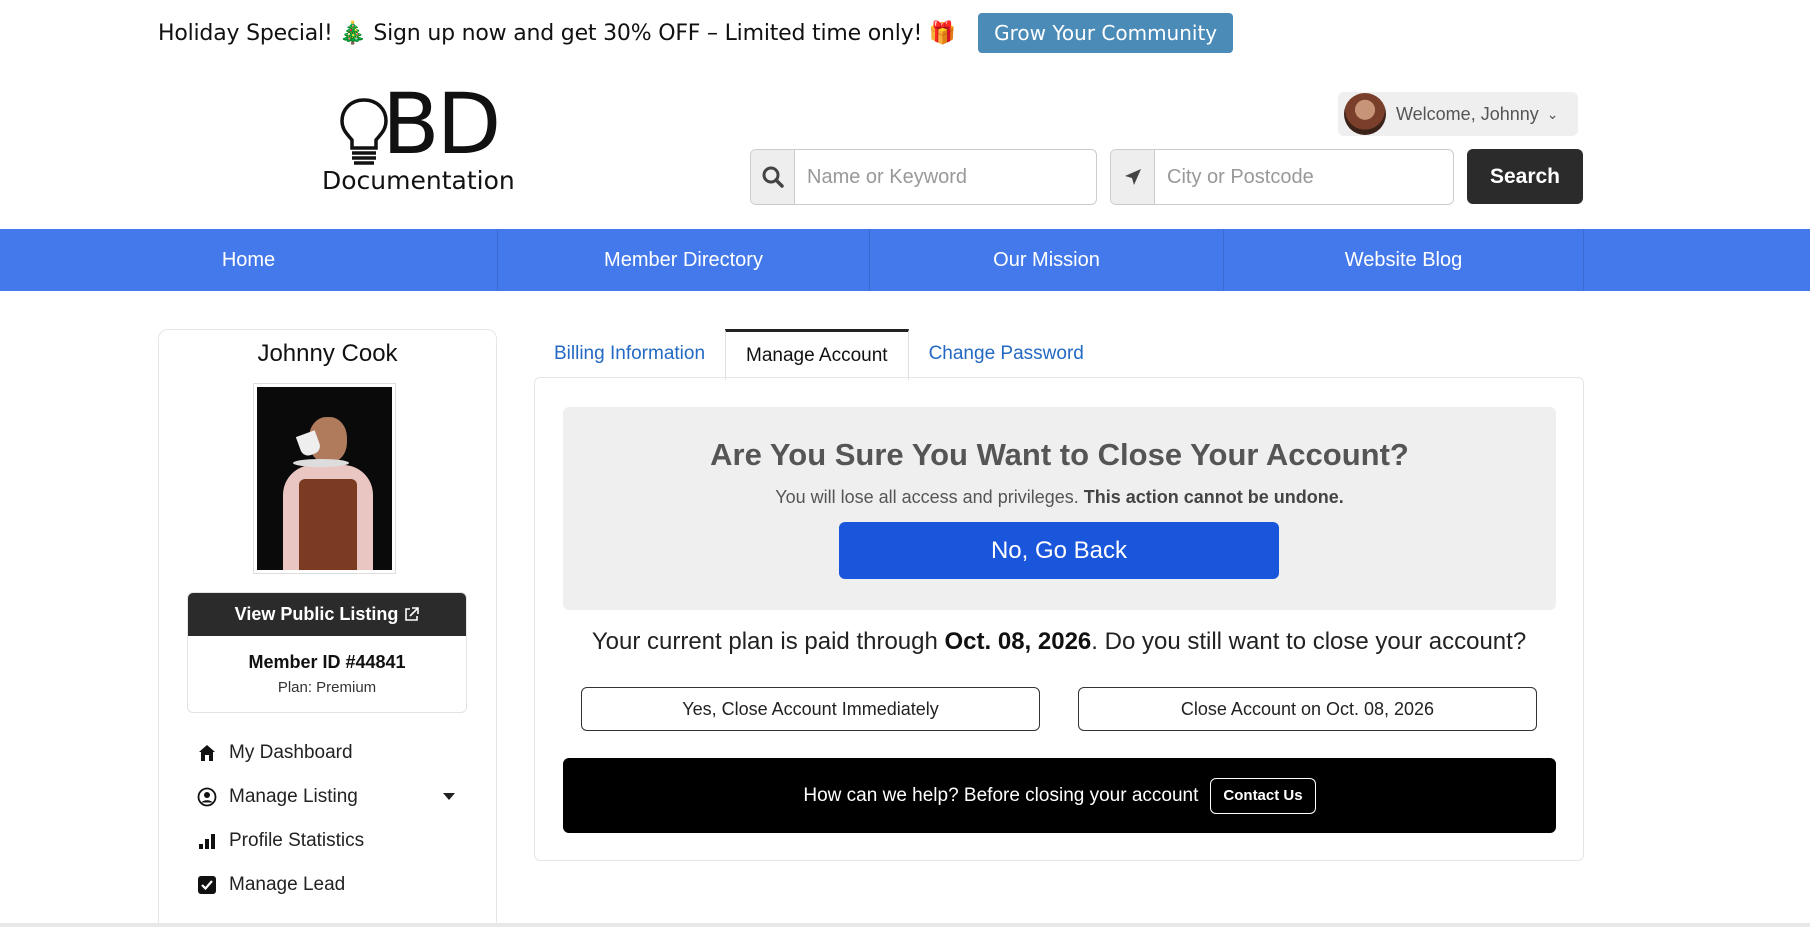 Image resolution: width=1810 pixels, height=927 pixels. Describe the element at coordinates (327, 662) in the screenshot. I see `member-id: Member ID #44841` at that location.